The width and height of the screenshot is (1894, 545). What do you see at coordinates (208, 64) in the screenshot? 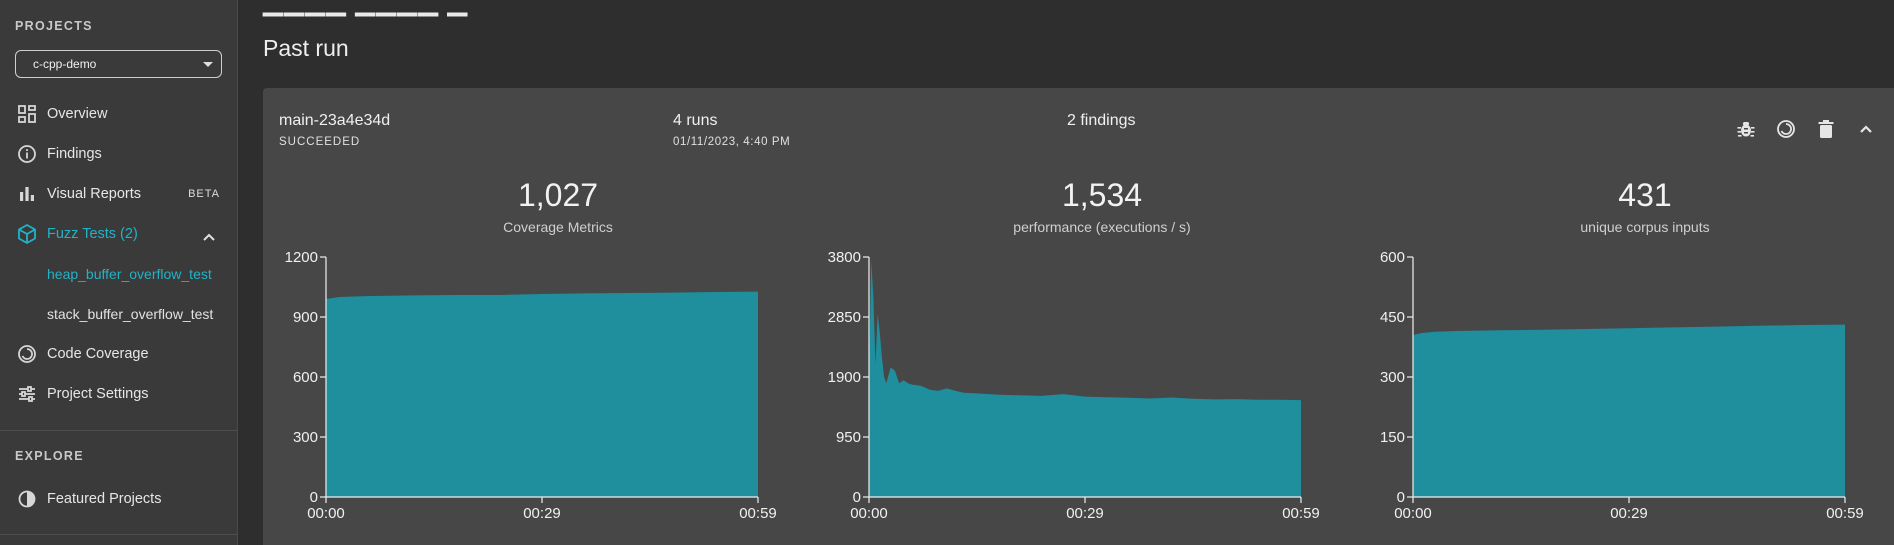
I see `caret-down-icon` at bounding box center [208, 64].